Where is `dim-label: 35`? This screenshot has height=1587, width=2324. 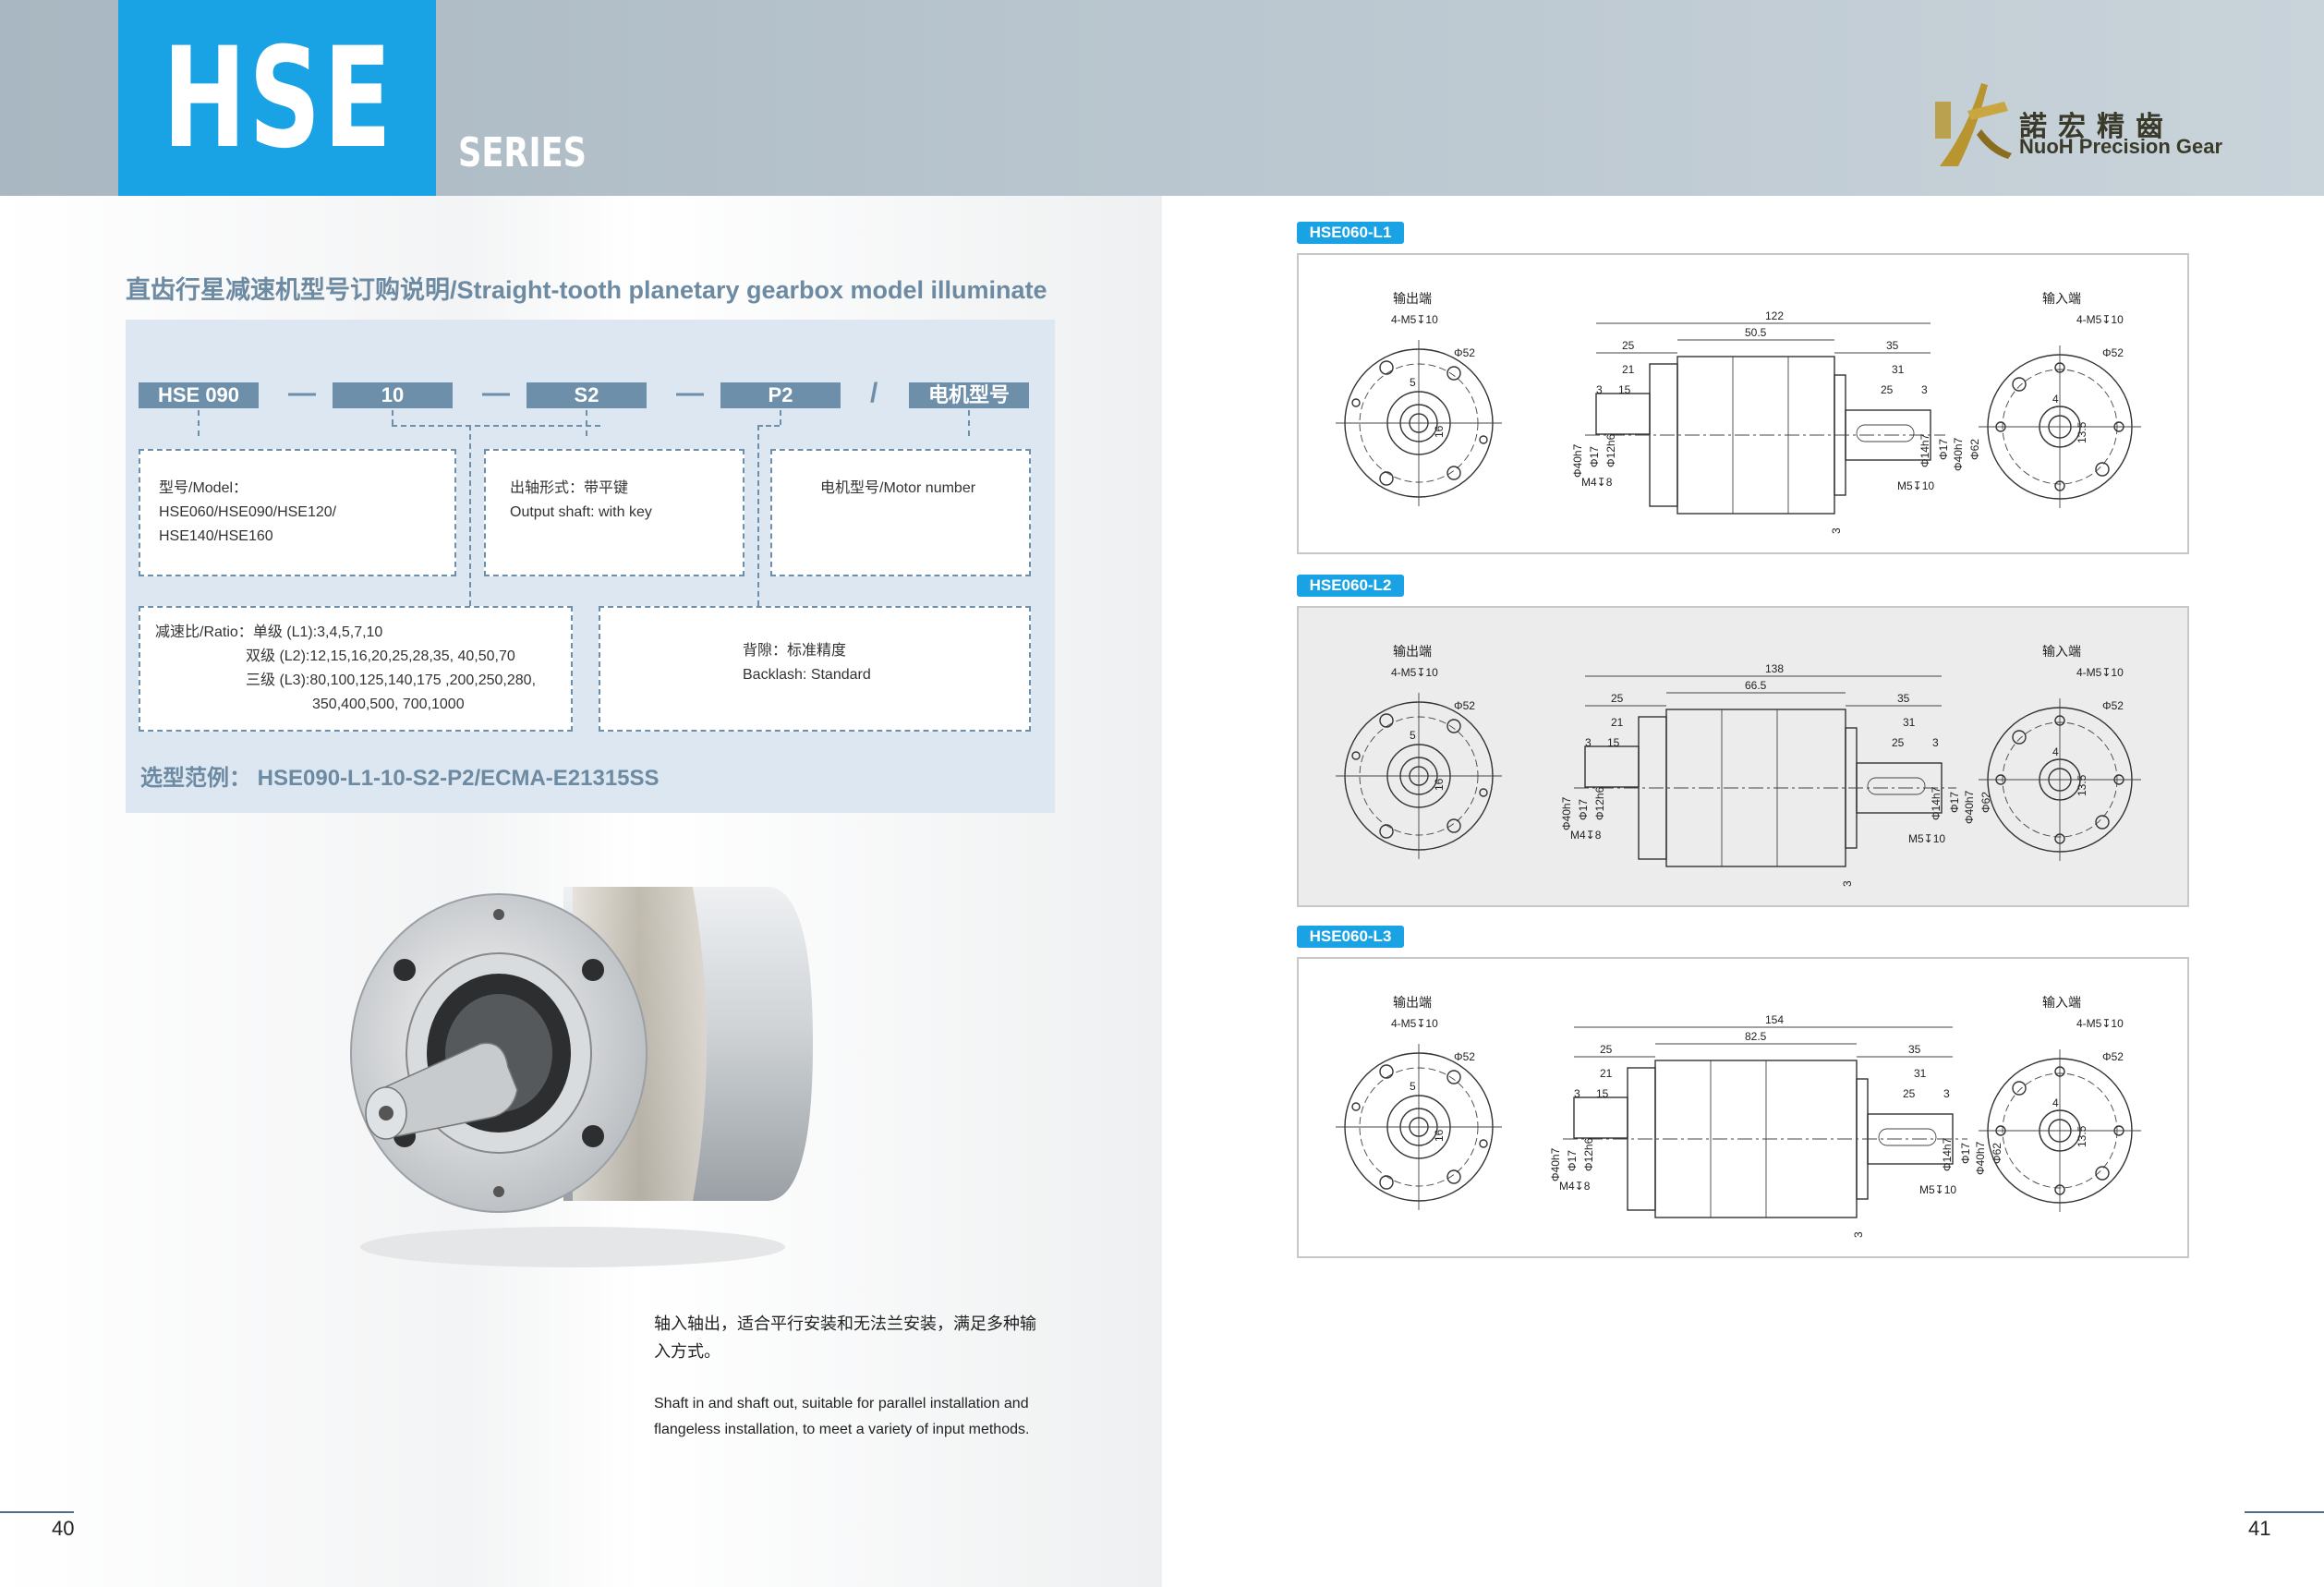 dim-label: 35 is located at coordinates (1914, 1049).